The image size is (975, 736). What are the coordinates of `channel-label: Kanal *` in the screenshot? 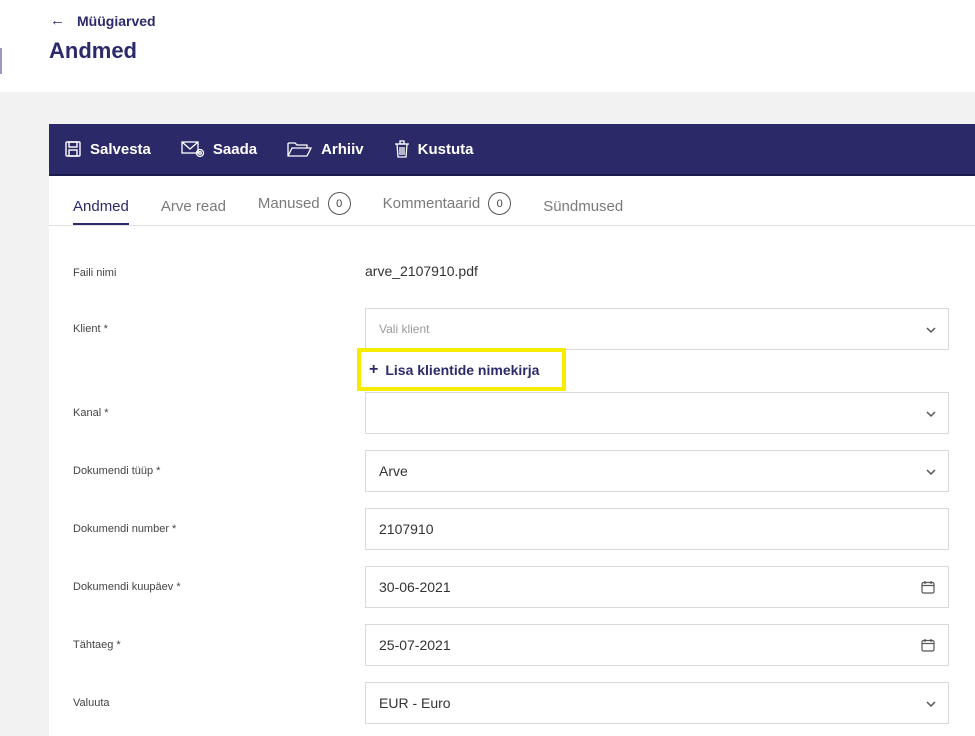 It's located at (91, 413).